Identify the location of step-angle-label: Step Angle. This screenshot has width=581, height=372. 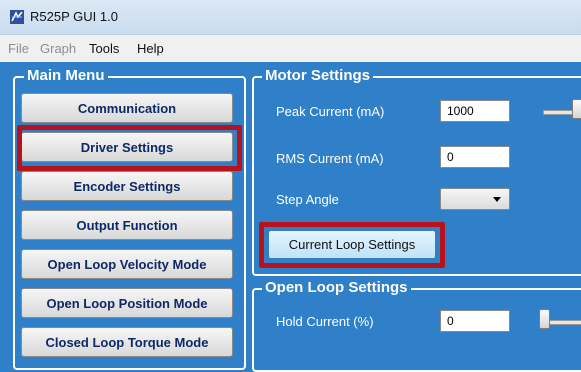
(307, 199).